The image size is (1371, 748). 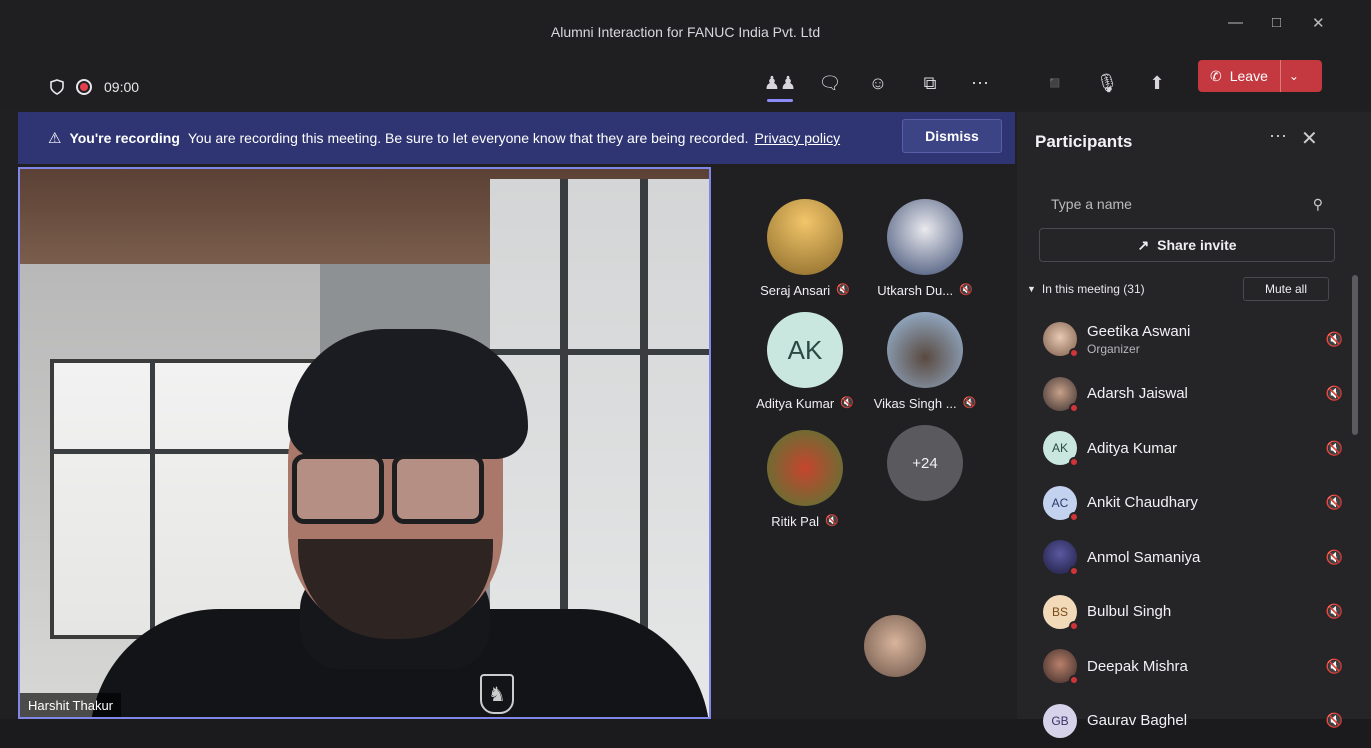 I want to click on list-item: Anmol Samaniya 🔇, so click(x=1193, y=557).